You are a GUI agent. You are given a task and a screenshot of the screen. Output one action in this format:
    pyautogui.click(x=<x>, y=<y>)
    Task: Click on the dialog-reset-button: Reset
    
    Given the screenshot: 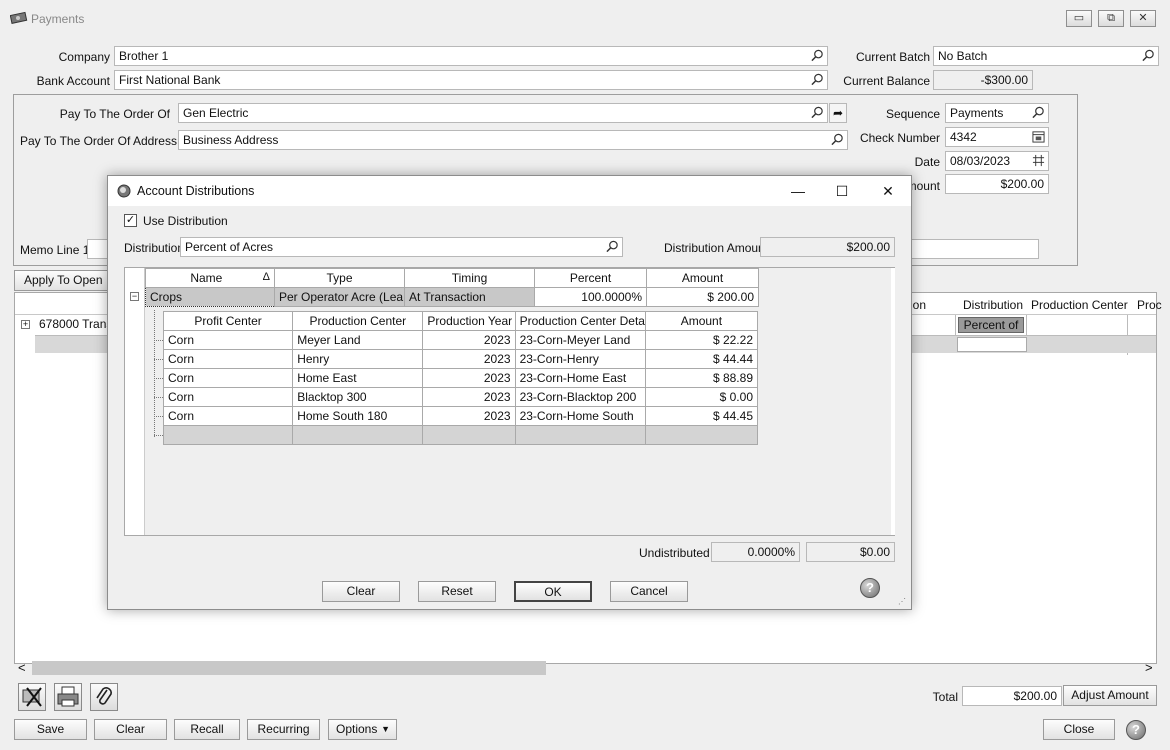 What is the action you would take?
    pyautogui.click(x=457, y=591)
    